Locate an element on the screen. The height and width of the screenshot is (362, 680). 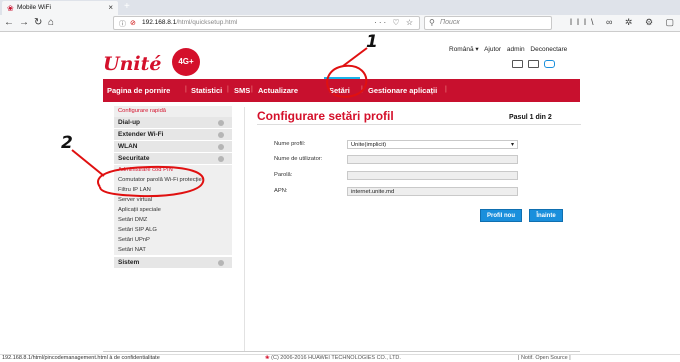
pin-item-highlight-circle is located at coordinates (151, 181).